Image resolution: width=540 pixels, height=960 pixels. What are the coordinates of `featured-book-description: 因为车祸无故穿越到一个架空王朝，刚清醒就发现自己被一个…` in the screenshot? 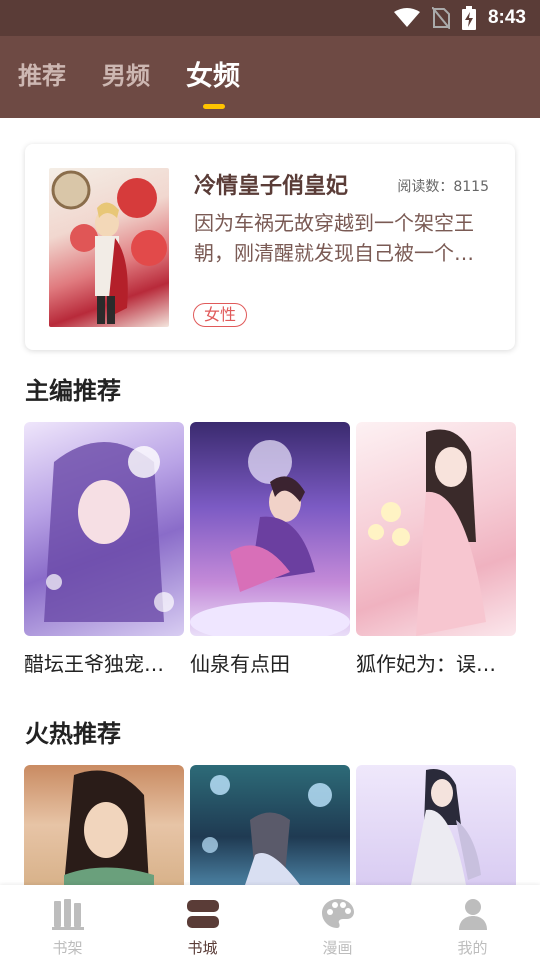 It's located at (334, 238).